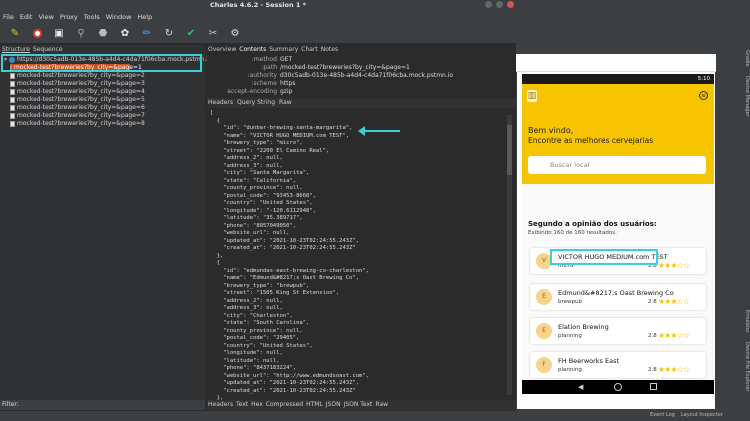 This screenshot has width=750, height=421. Describe the element at coordinates (674, 301) in the screenshot. I see `stars-icon: ★★★☆☆` at that location.